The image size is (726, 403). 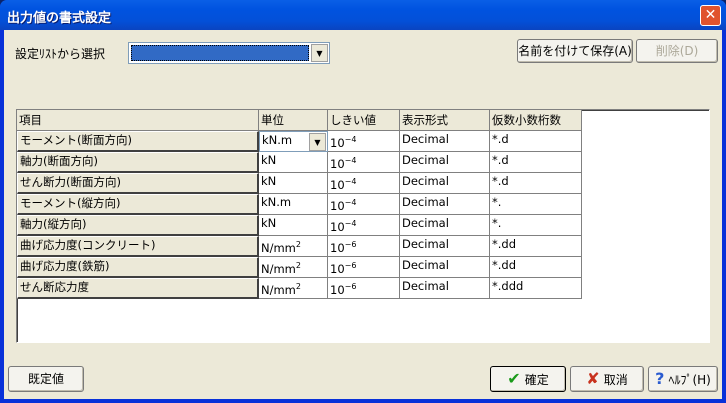 I want to click on question-icon: ?, so click(x=660, y=378).